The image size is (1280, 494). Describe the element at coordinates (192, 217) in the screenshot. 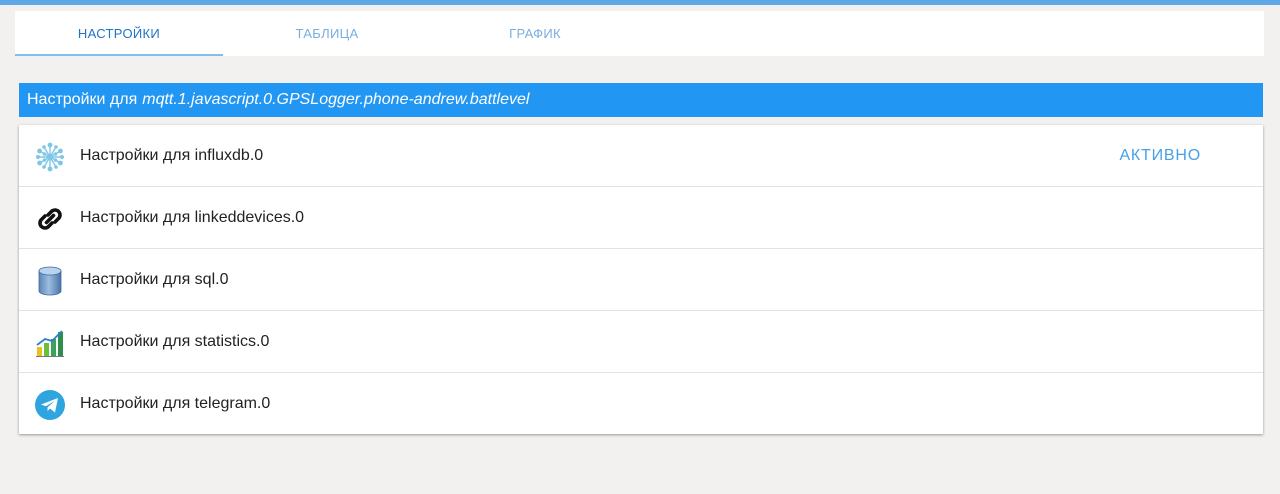

I see `list-item-label: Настройки для linkeddevices.0` at that location.